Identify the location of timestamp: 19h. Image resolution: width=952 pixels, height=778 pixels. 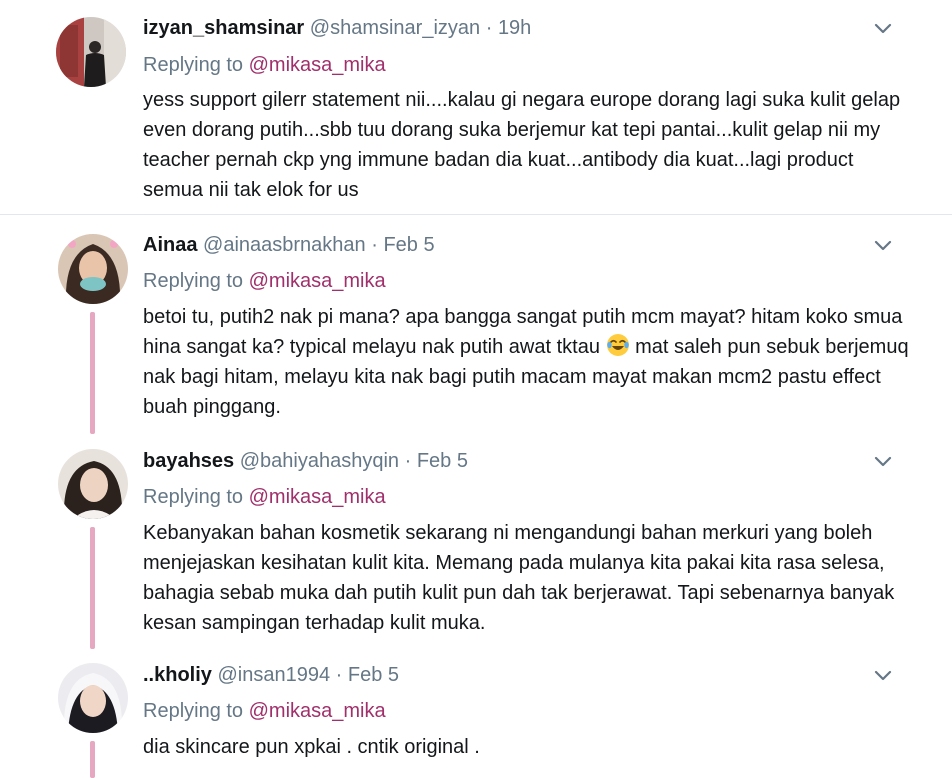
(514, 28).